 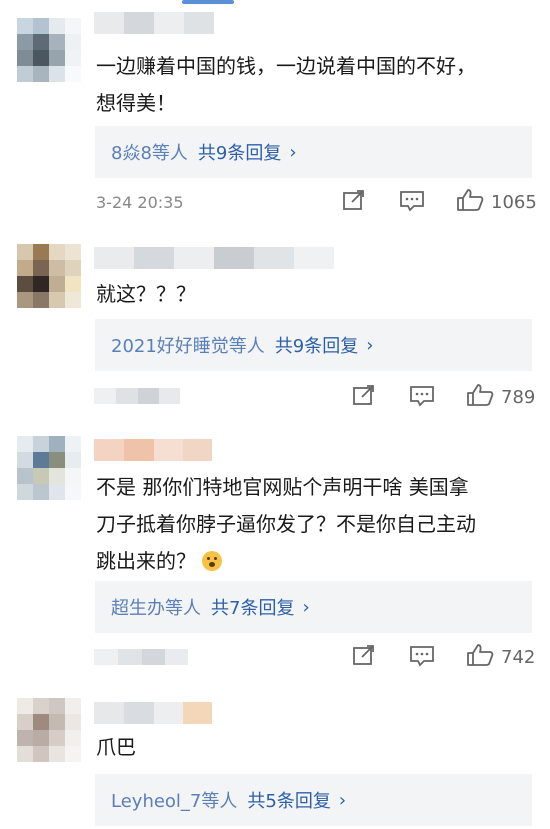 What do you see at coordinates (289, 801) in the screenshot?
I see `reply-count: 共5条回复` at bounding box center [289, 801].